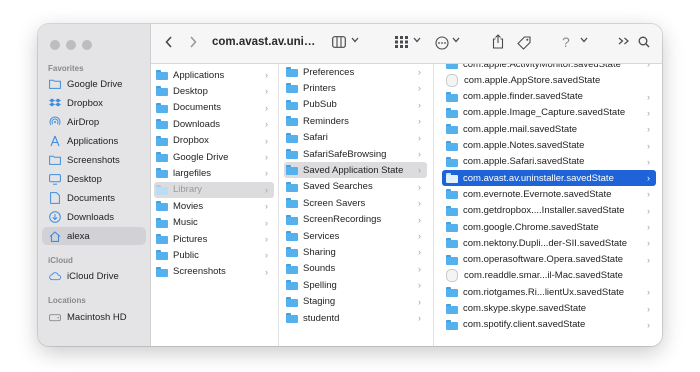 This screenshot has width=700, height=372. Describe the element at coordinates (566, 42) in the screenshot. I see `help-icon: ?` at that location.